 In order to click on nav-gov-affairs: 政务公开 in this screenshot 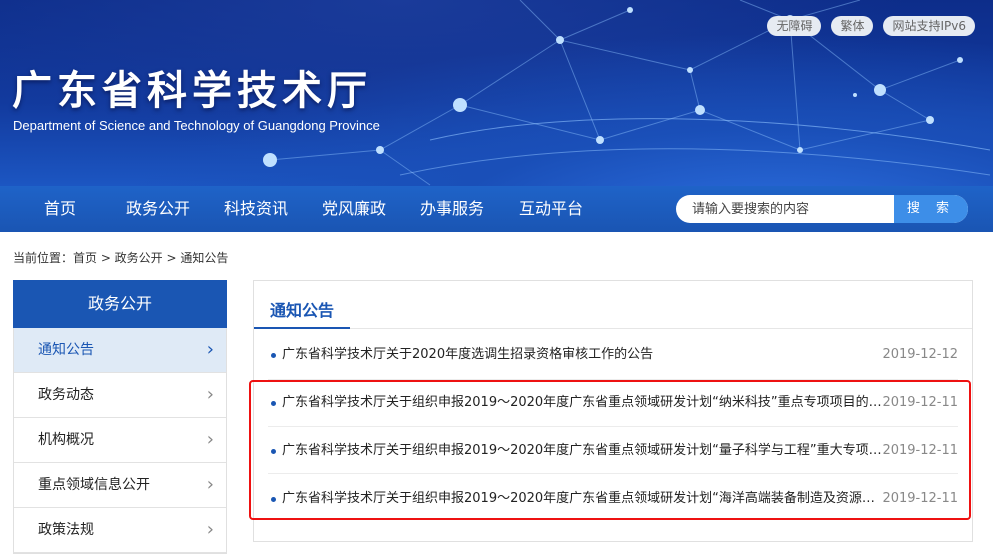, I will do `click(158, 209)`.